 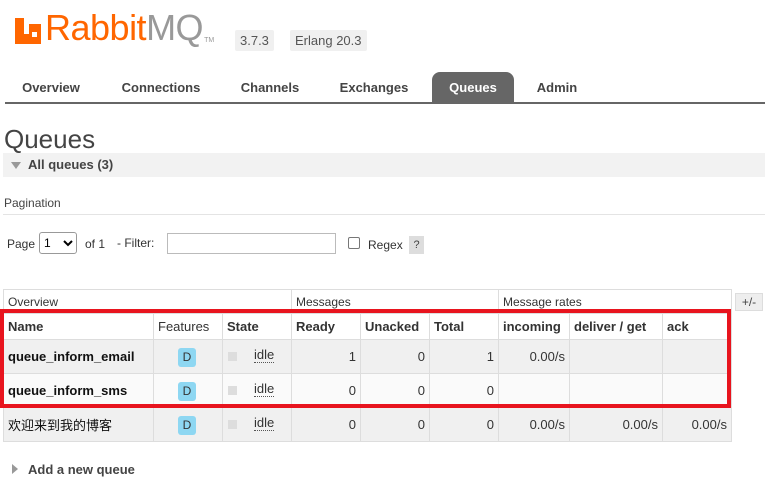 What do you see at coordinates (384, 214) in the screenshot?
I see `divider` at bounding box center [384, 214].